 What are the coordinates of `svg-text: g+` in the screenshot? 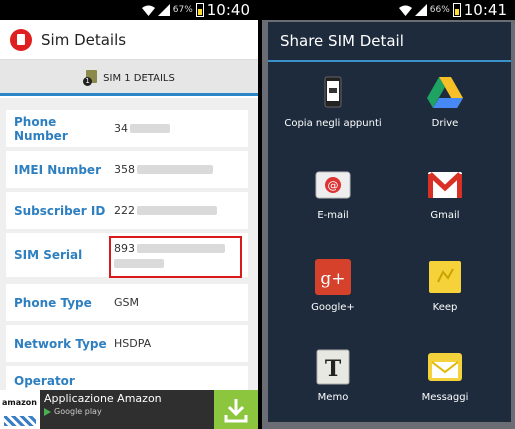 It's located at (332, 279).